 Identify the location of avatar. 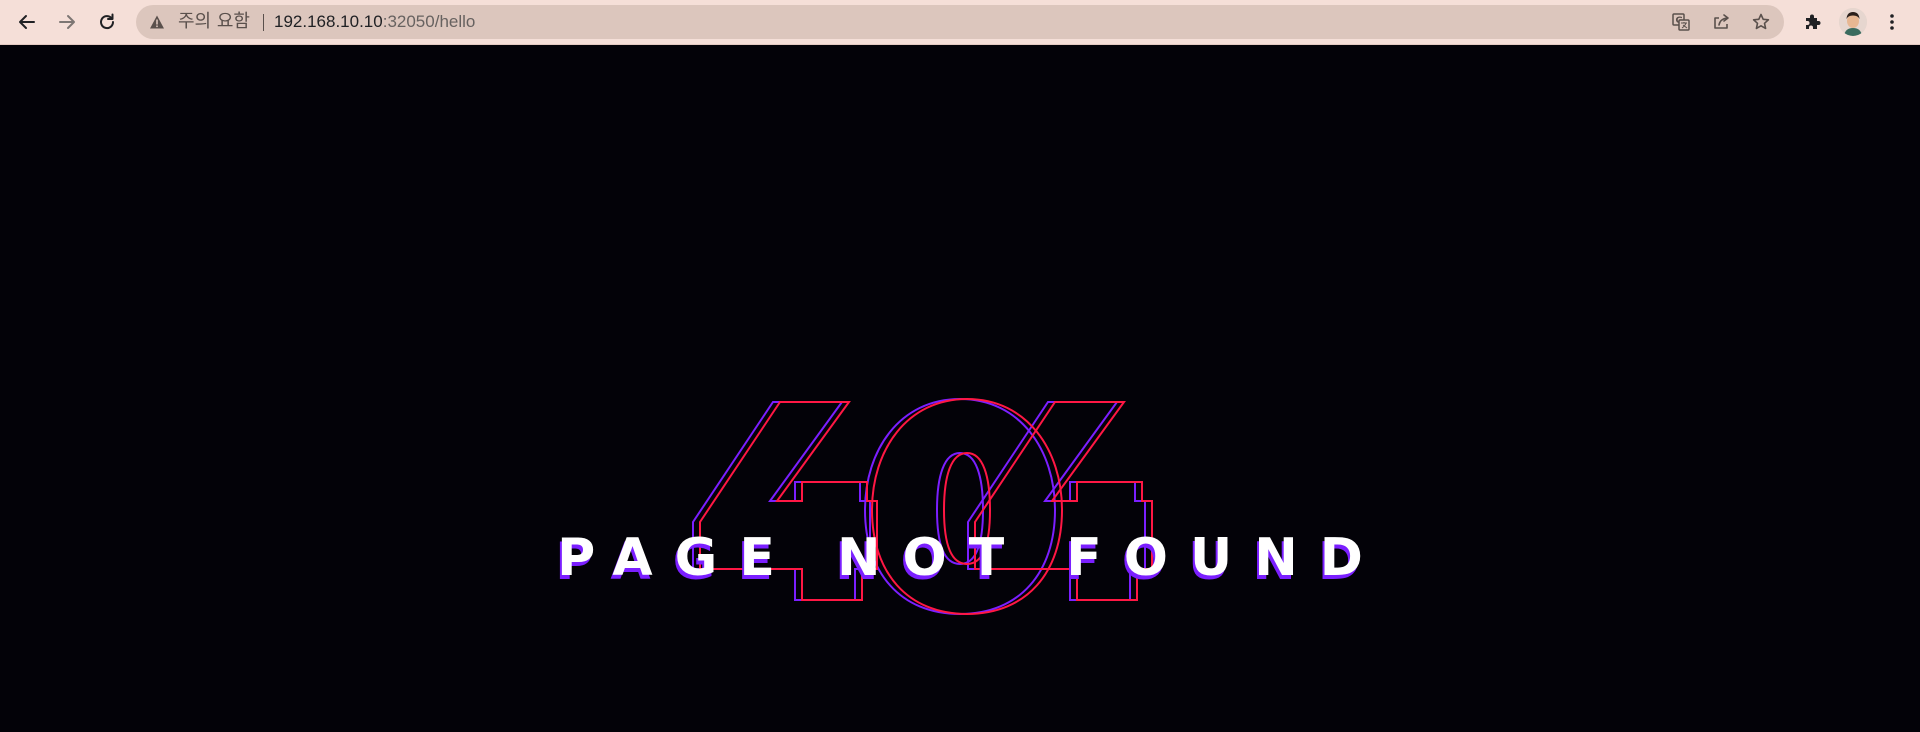
(1853, 22).